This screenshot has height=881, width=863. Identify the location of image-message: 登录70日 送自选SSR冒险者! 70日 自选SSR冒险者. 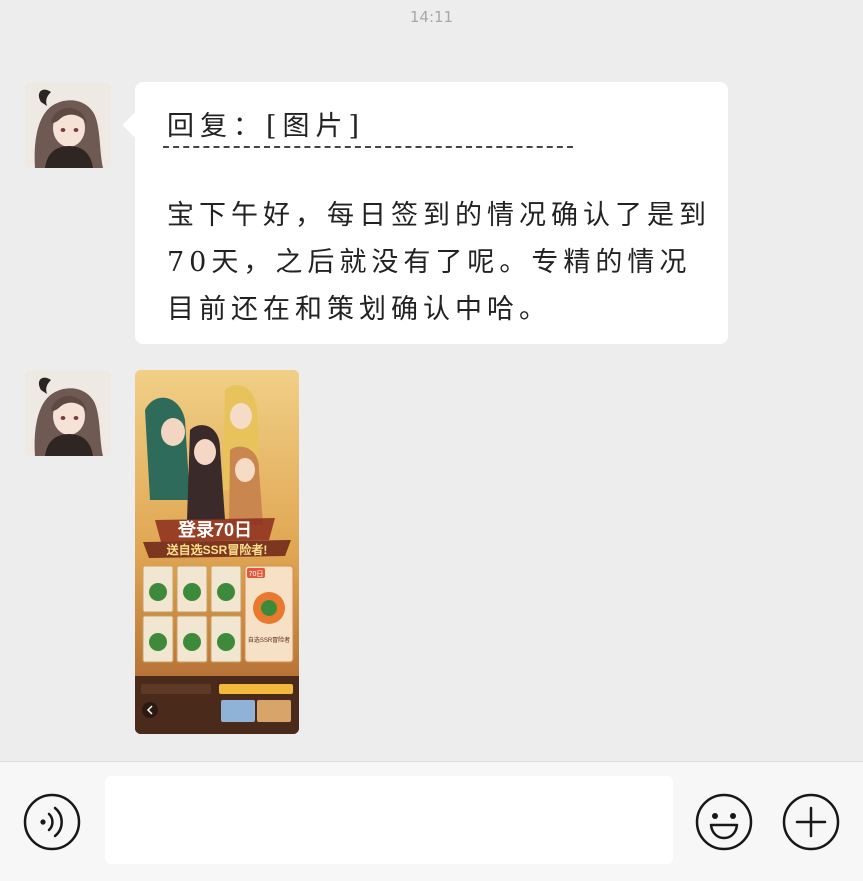
(217, 552).